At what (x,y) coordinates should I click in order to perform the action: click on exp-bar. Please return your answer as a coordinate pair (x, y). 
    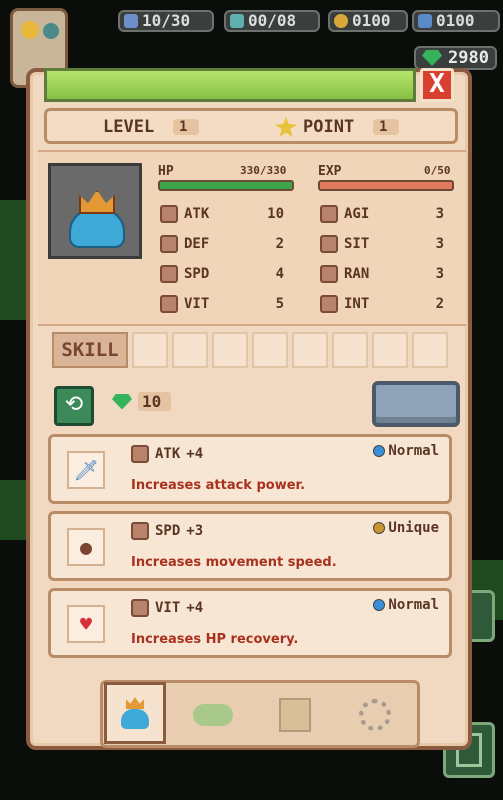
    Looking at the image, I should click on (386, 185).